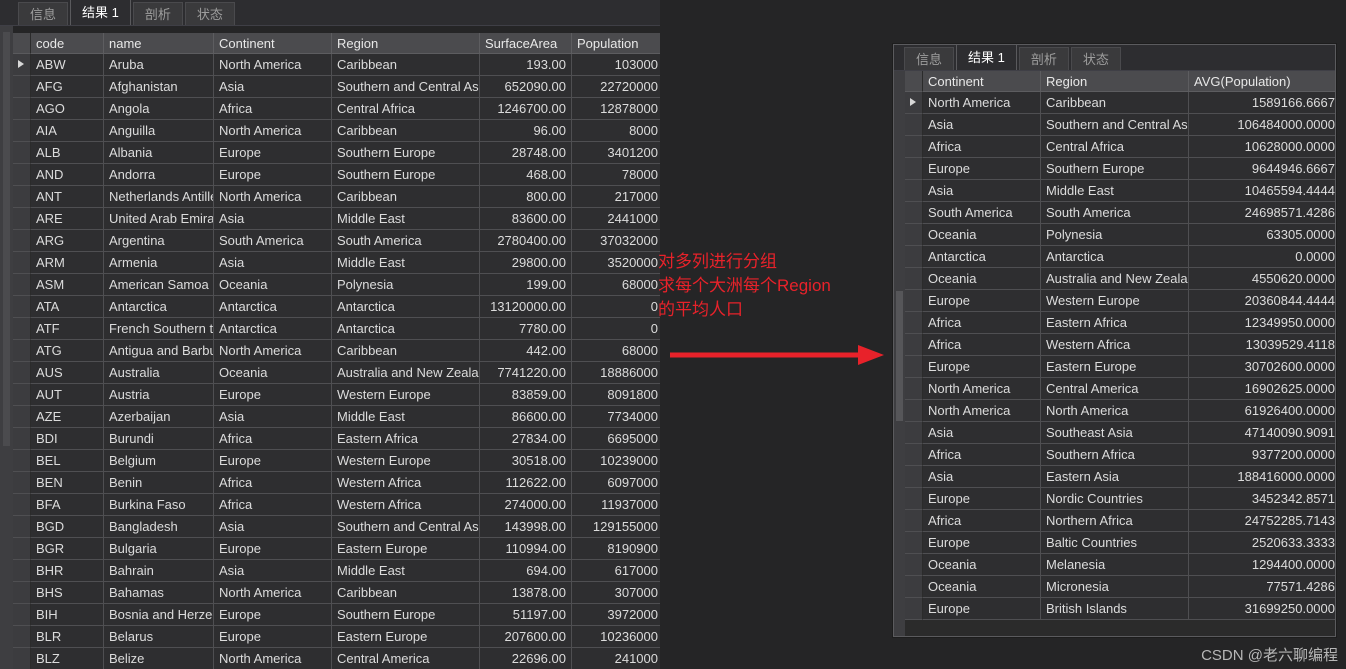 The height and width of the screenshot is (669, 1346). I want to click on inset-cell-avg_population: 61926400.0000, so click(1262, 411).